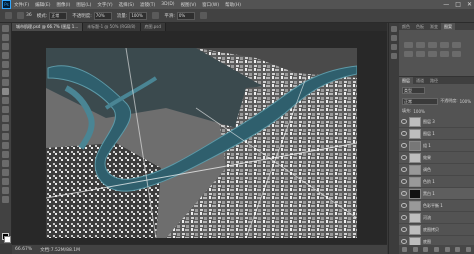 This screenshot has height=254, width=474. Describe the element at coordinates (5, 28) in the screenshot. I see `move-tool-icon` at that location.